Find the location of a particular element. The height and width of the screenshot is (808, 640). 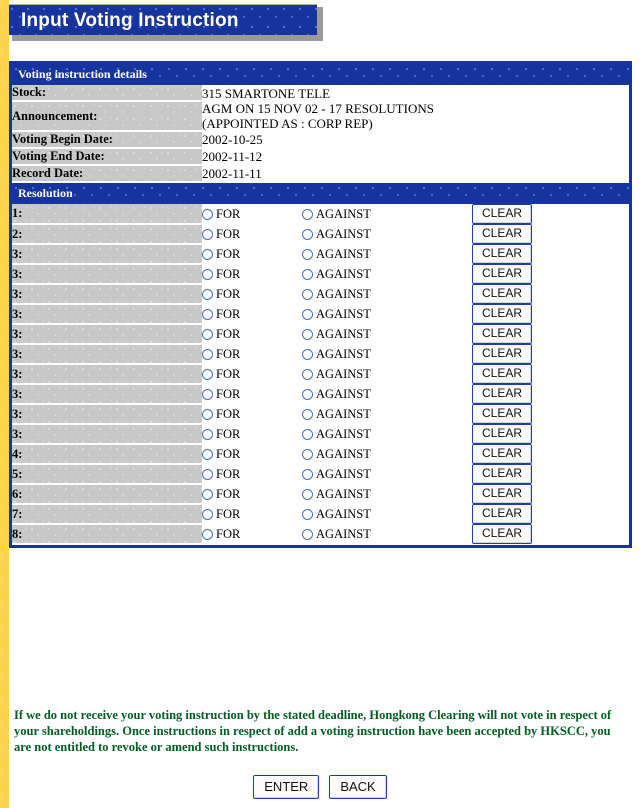

resolution-number: 7: is located at coordinates (107, 514).